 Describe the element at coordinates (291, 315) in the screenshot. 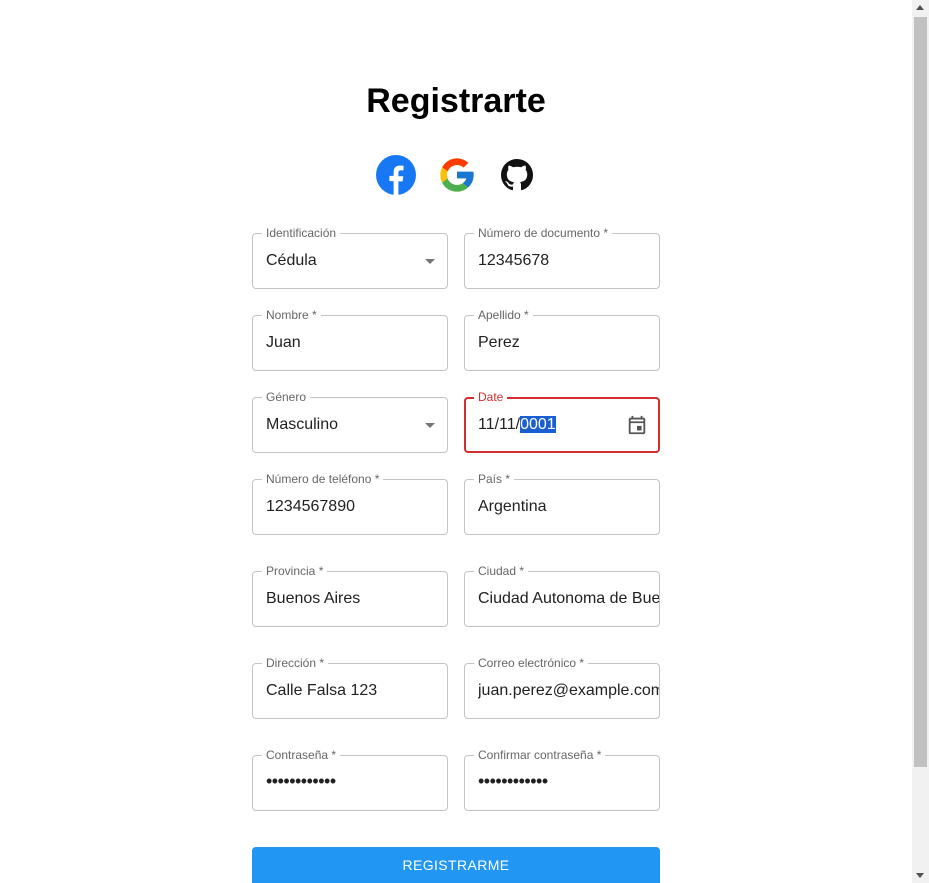

I see `nombre-label: Nombre *` at that location.